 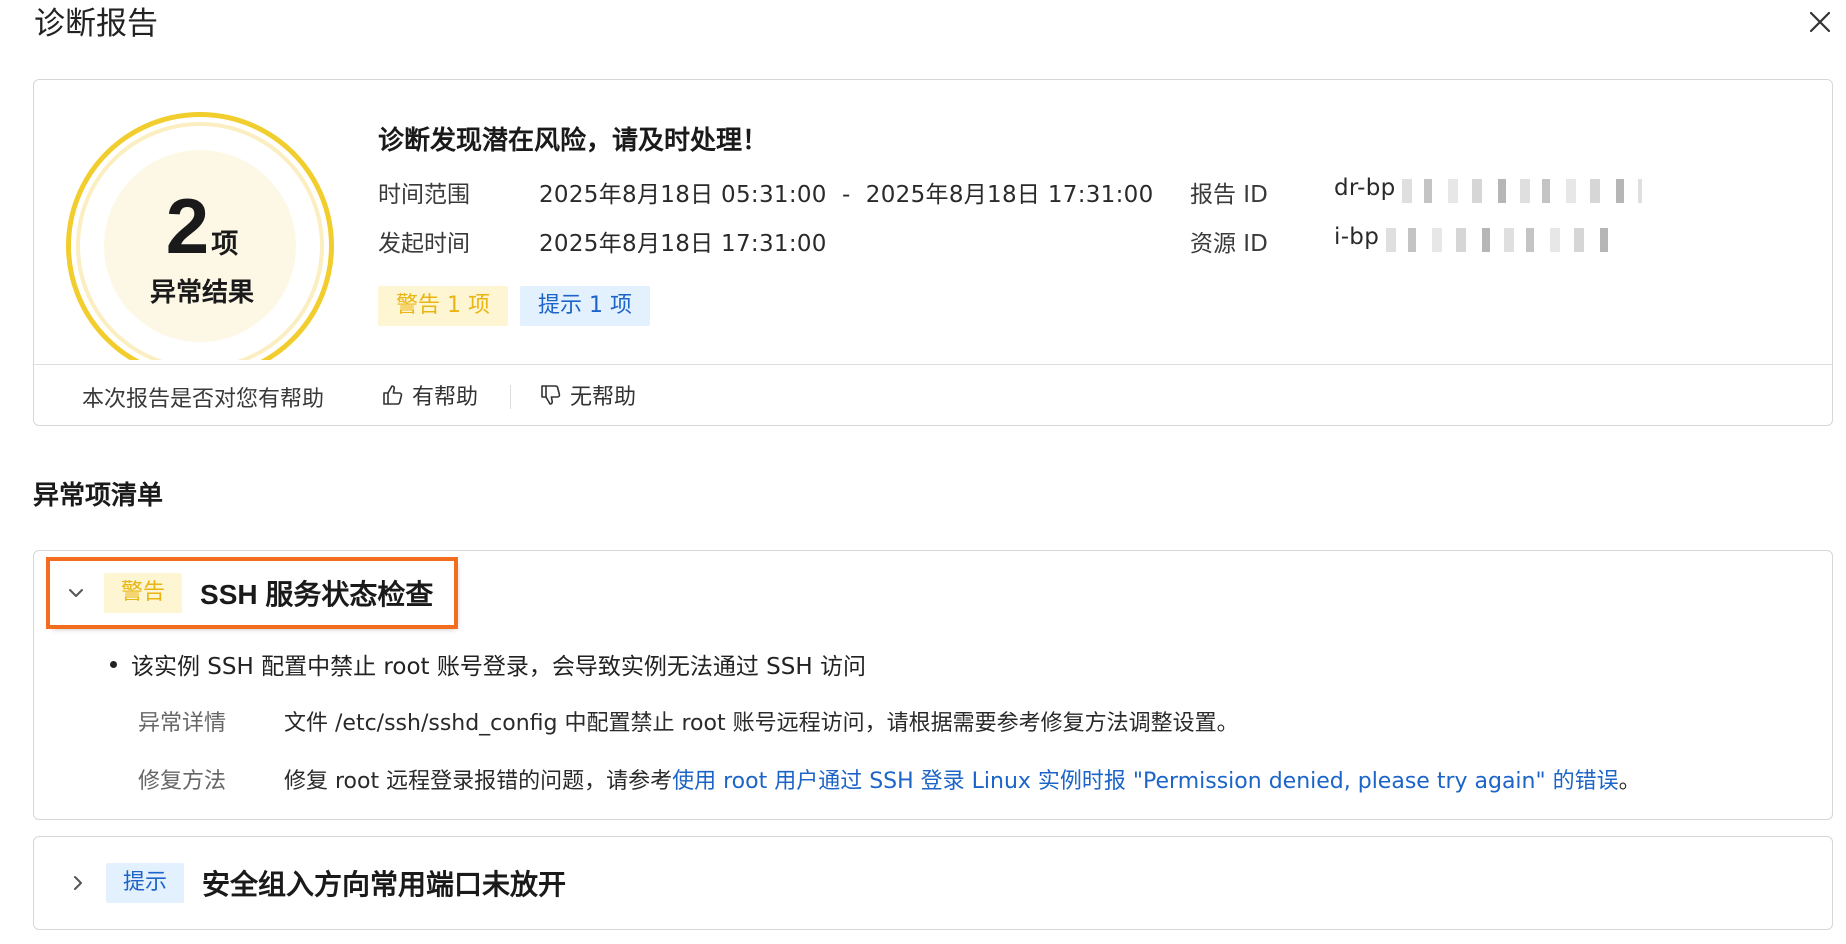 What do you see at coordinates (585, 306) in the screenshot?
I see `tip-count-tag: 提示 1 项` at bounding box center [585, 306].